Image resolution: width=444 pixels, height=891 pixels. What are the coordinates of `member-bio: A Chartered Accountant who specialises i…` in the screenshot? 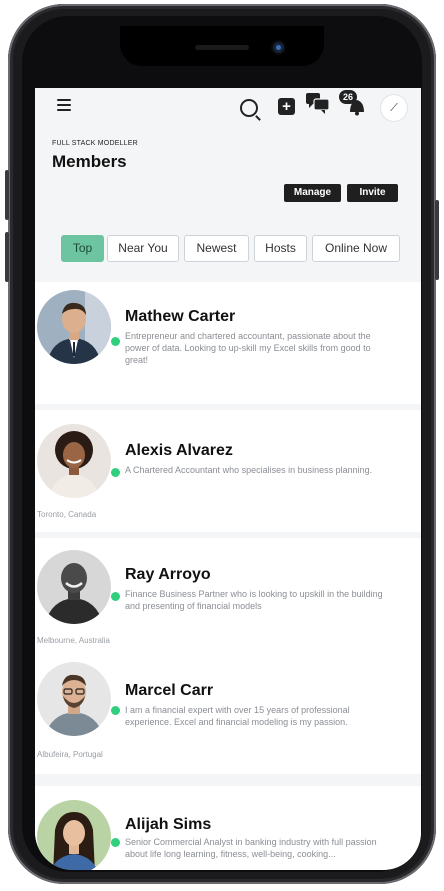 It's located at (249, 470).